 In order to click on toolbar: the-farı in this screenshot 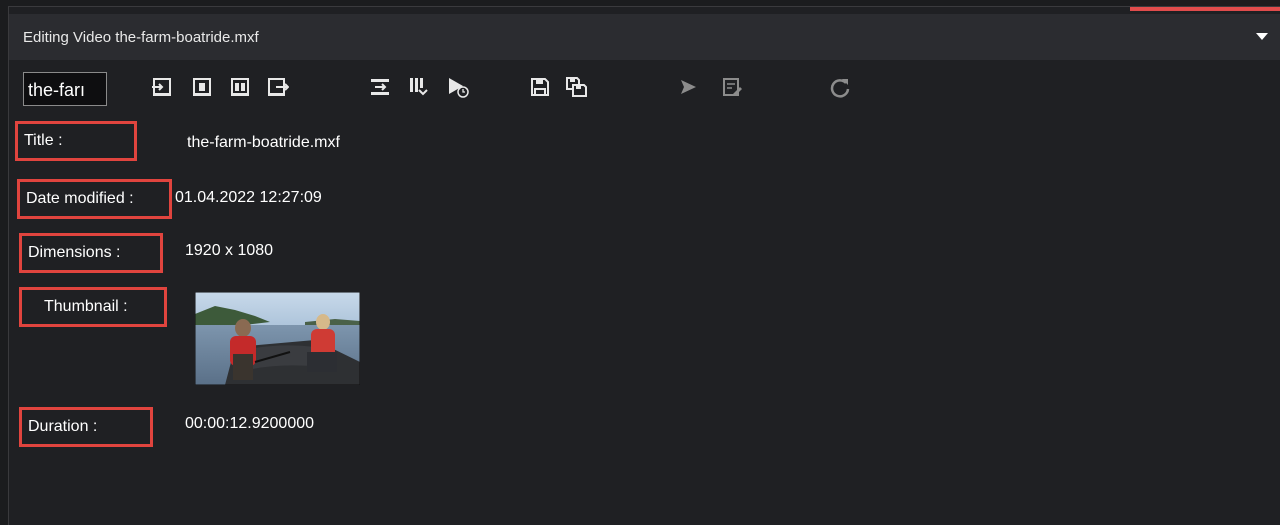, I will do `click(644, 89)`.